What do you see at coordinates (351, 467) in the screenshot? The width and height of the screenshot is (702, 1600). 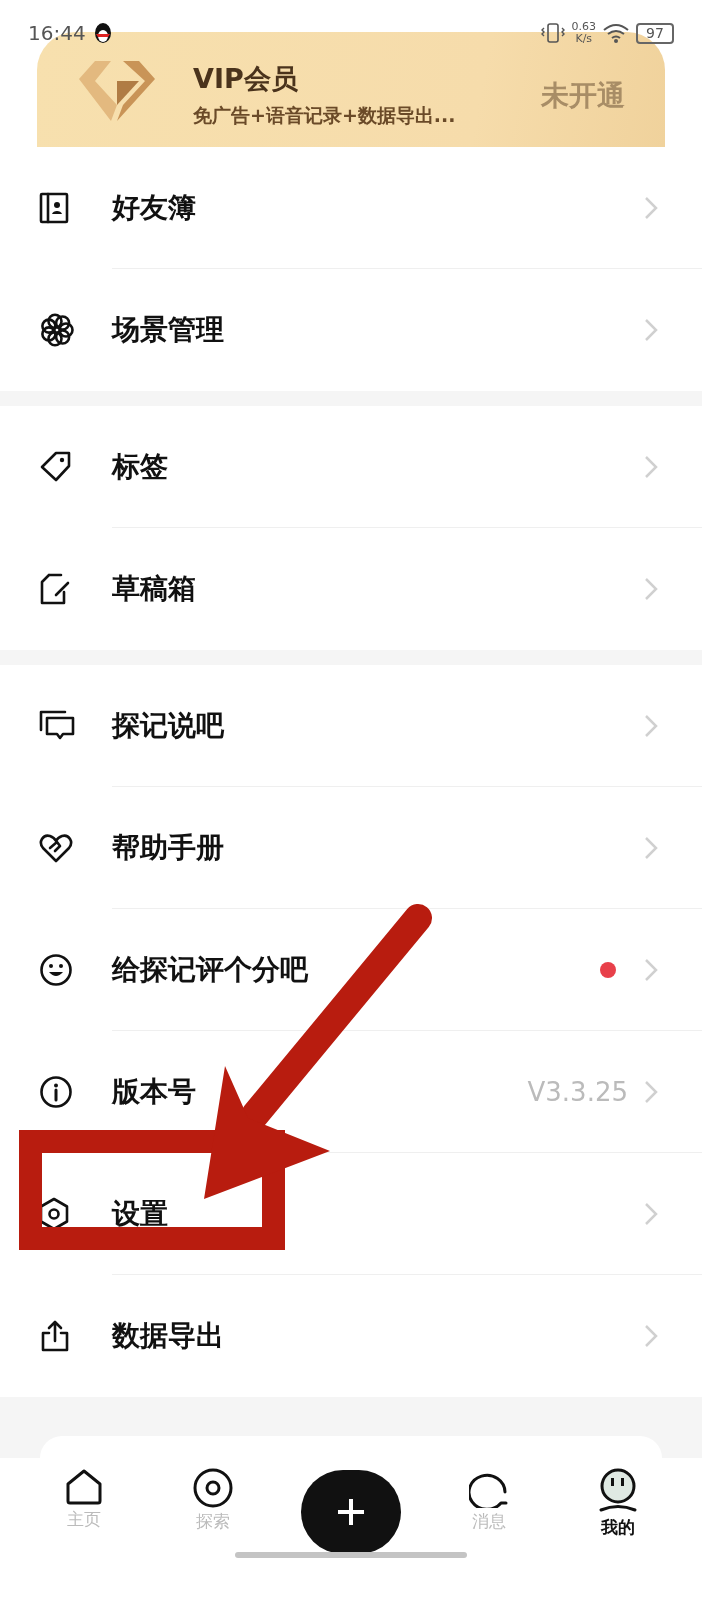 I see `menu-item: 标签` at bounding box center [351, 467].